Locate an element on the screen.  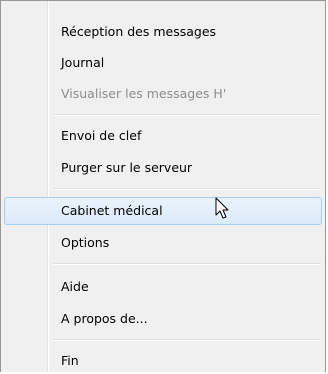
menu-item-label: Aide is located at coordinates (75, 286).